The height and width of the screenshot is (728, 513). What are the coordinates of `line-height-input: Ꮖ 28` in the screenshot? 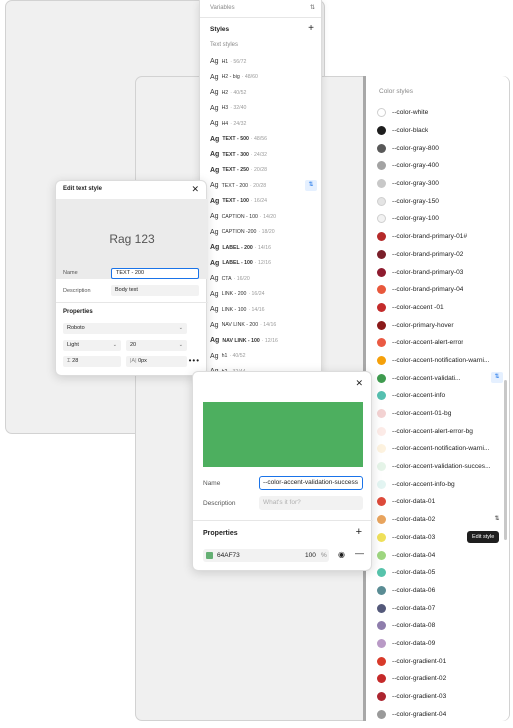 It's located at (92, 361).